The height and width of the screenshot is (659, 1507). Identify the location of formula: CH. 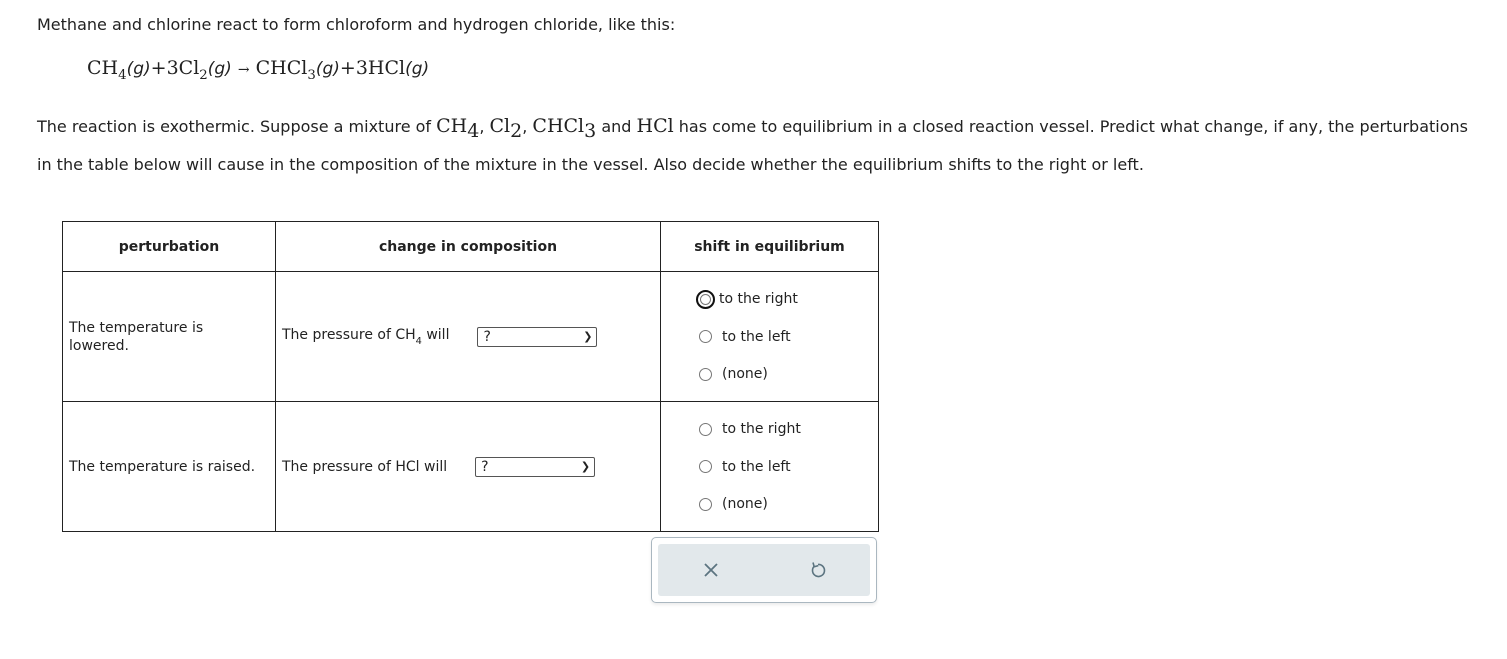
(452, 126).